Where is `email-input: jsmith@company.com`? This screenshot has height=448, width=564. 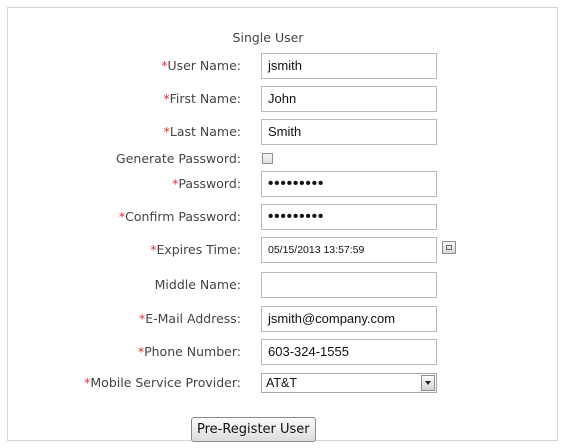 email-input: jsmith@company.com is located at coordinates (349, 319).